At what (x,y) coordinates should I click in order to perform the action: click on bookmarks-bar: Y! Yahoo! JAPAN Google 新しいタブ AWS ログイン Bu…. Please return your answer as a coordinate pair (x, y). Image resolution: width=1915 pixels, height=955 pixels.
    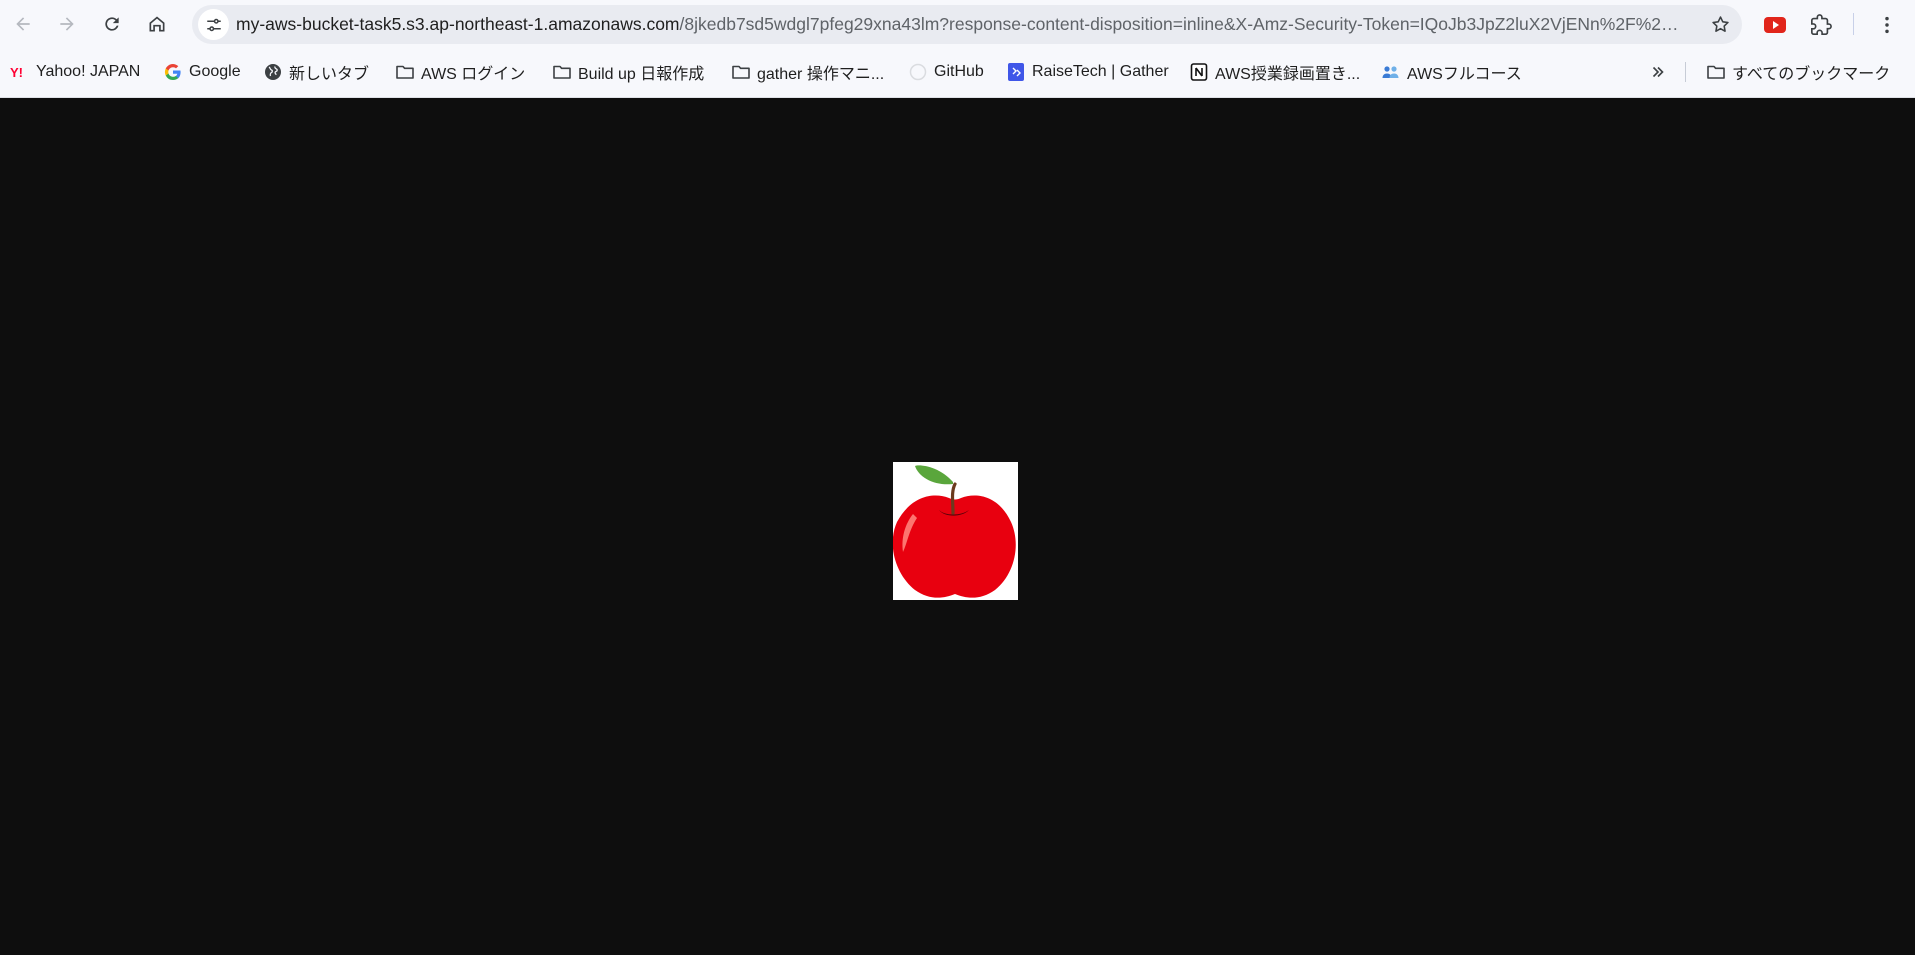
    Looking at the image, I should click on (957, 72).